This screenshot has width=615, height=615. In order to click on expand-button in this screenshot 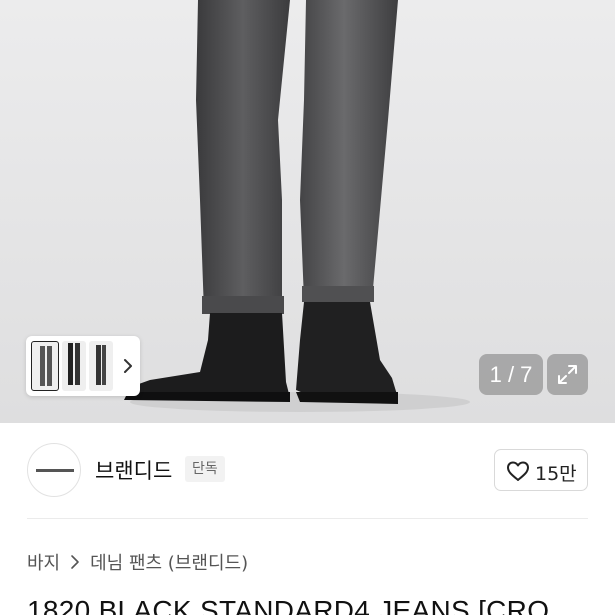, I will do `click(567, 374)`.